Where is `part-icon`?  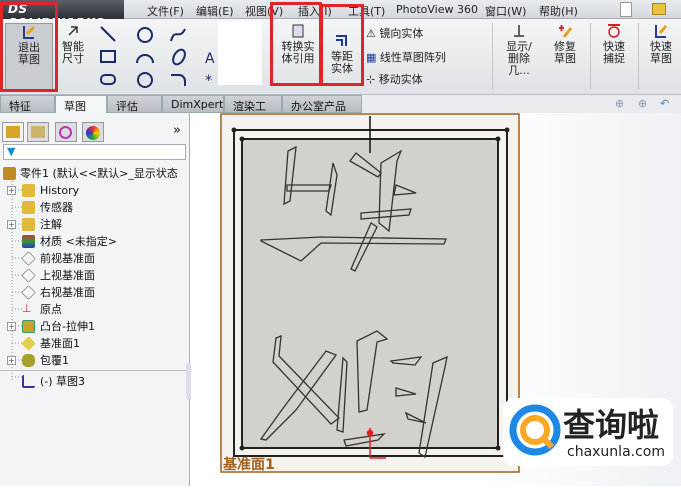 part-icon is located at coordinates (9, 173).